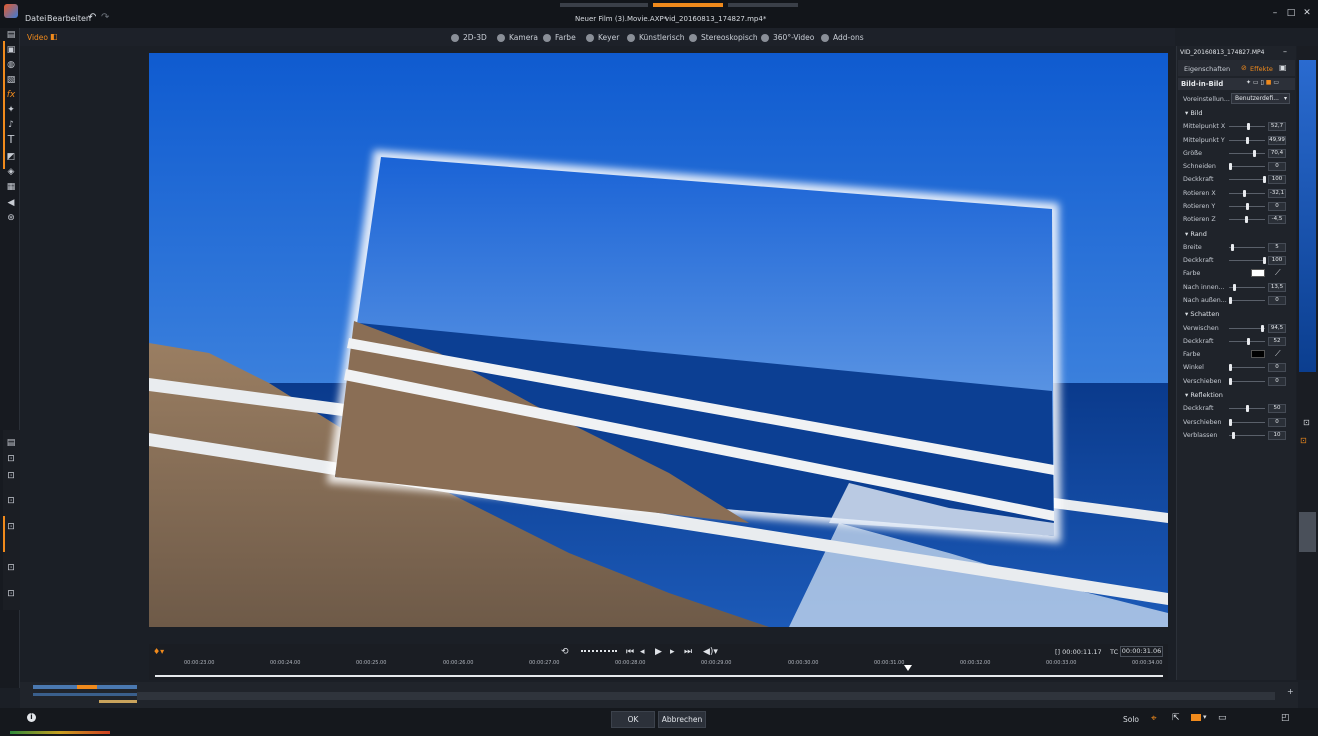 The height and width of the screenshot is (736, 1318). Describe the element at coordinates (1285, 51) in the screenshot. I see `panel-minimize-icon: –` at that location.